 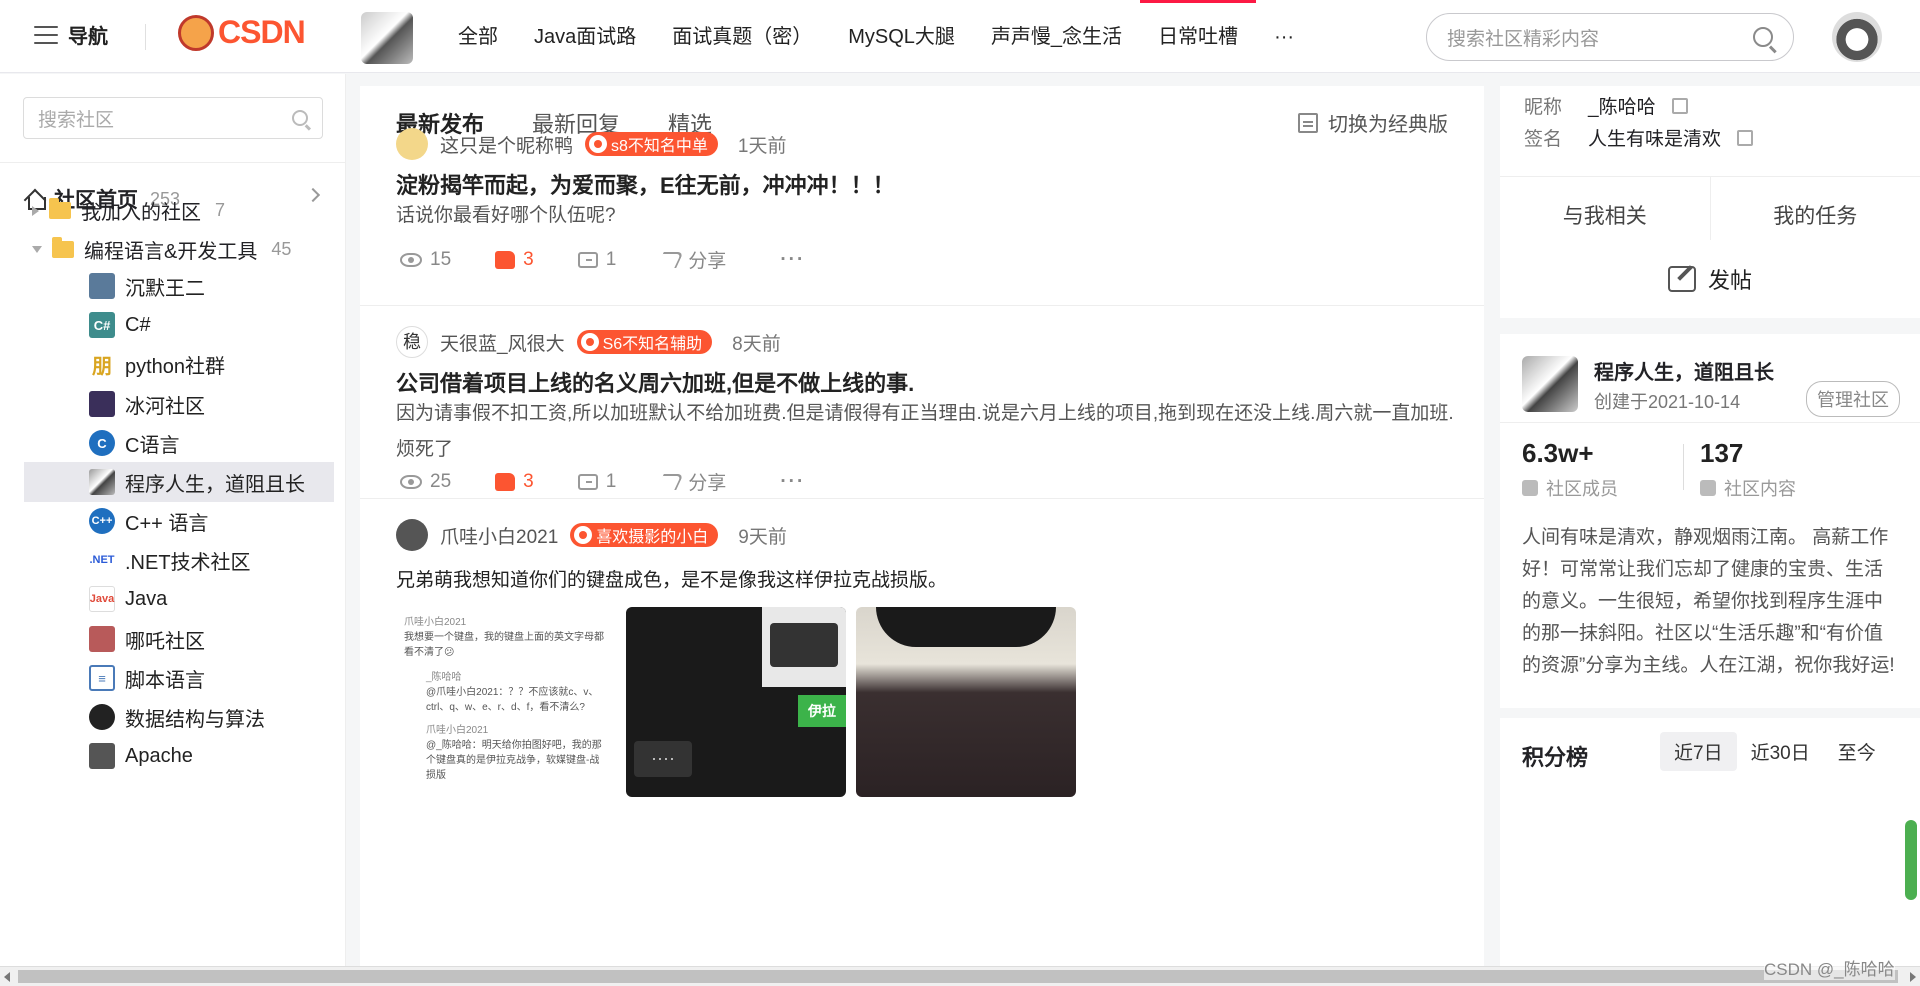 I want to click on post-title: 淀粉揭竿而起，为爱而聚，E往无前，冲冲冲！！！, so click(x=645, y=184).